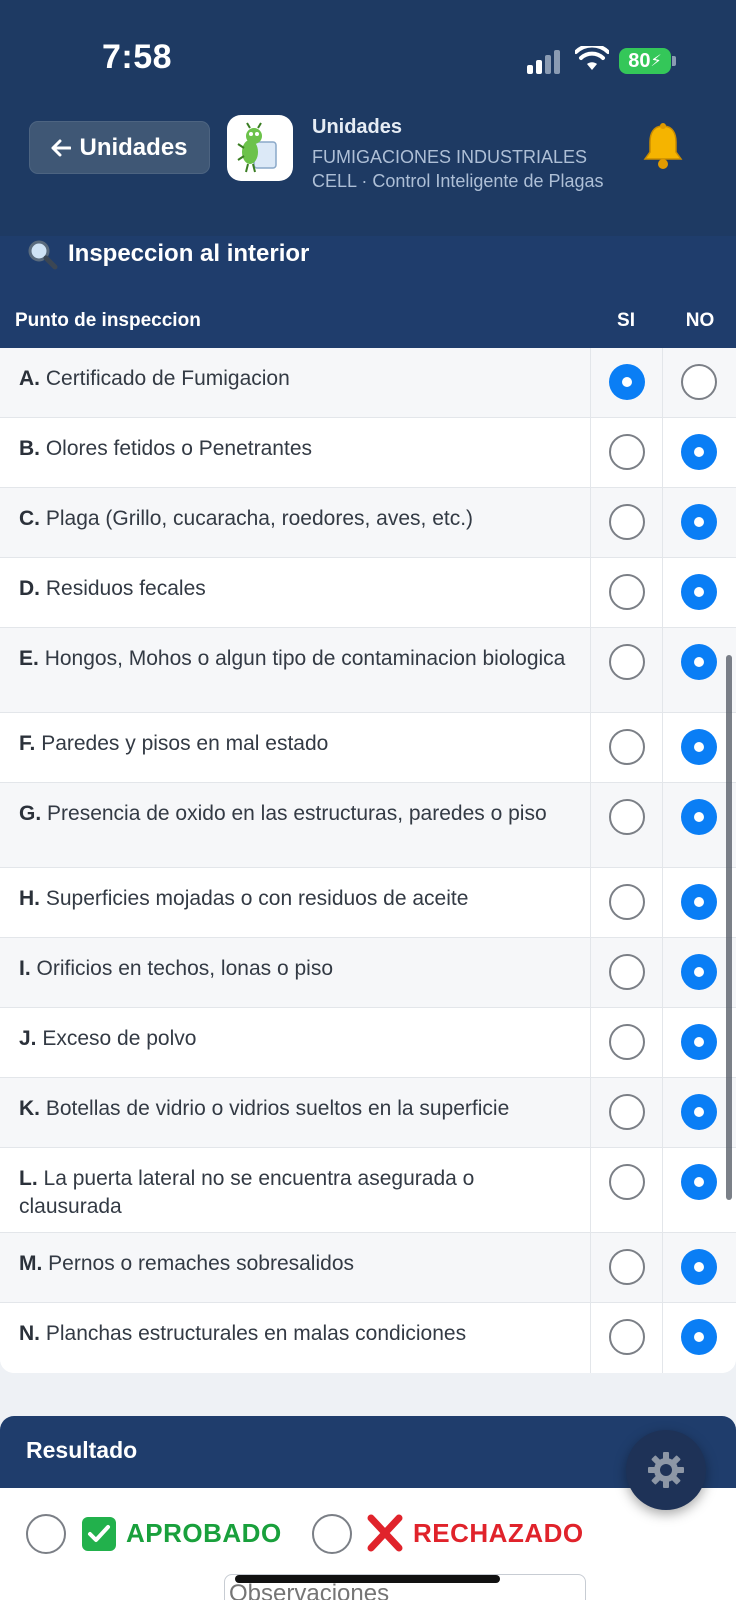 Image resolution: width=736 pixels, height=1600 pixels. I want to click on column-header-si: SI, so click(626, 320).